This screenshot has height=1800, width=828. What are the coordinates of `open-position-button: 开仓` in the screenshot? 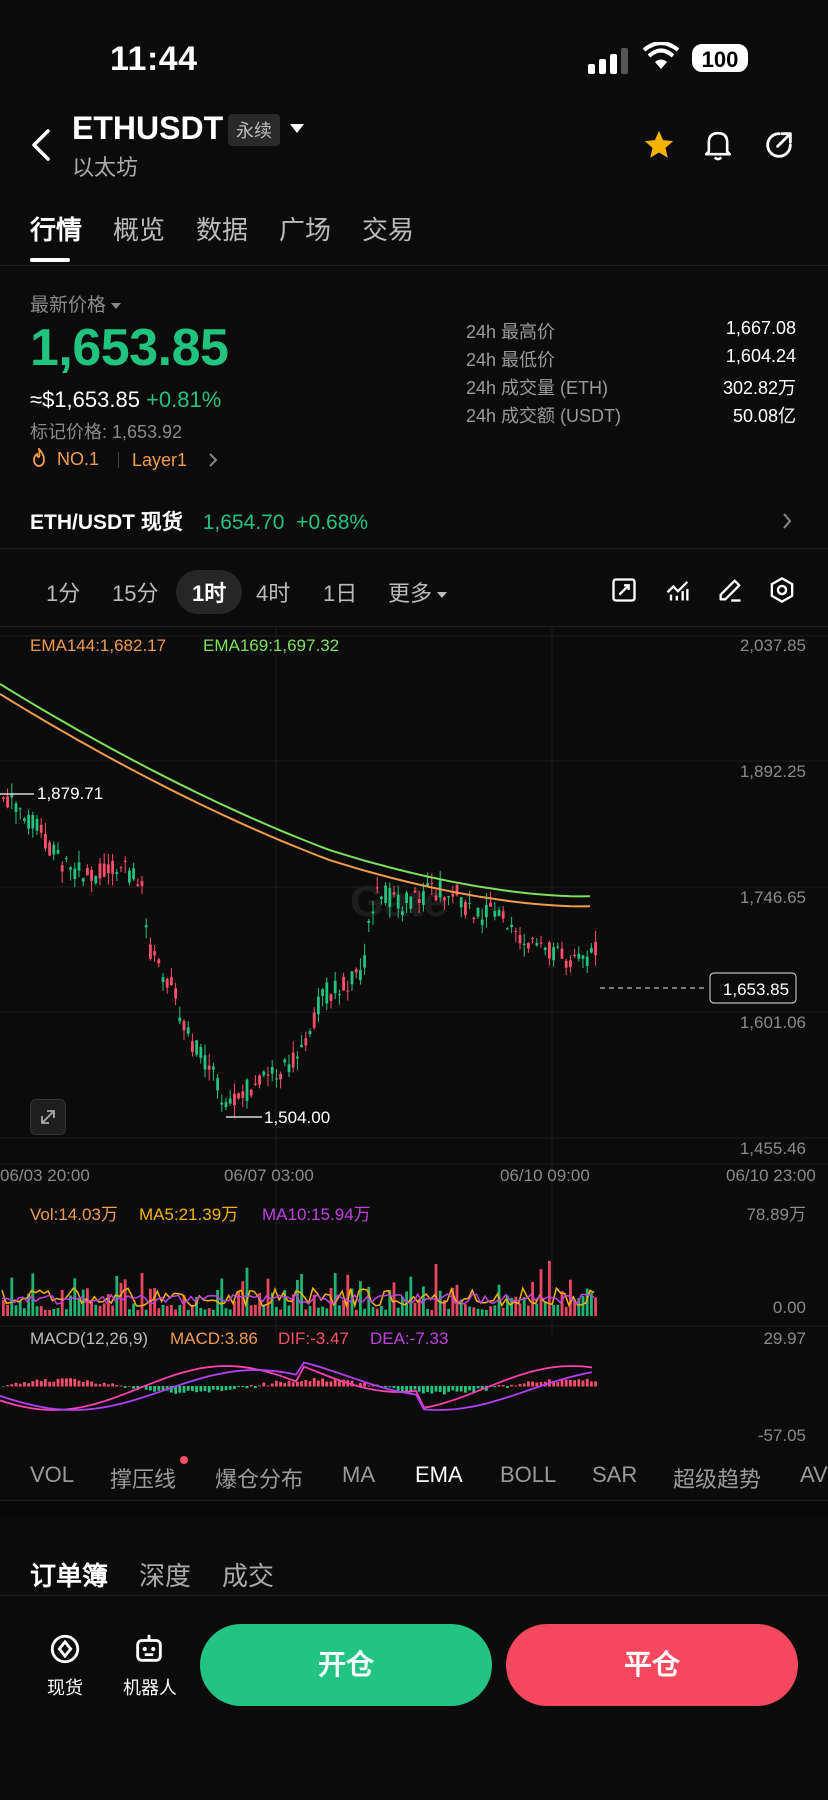 It's located at (346, 1665).